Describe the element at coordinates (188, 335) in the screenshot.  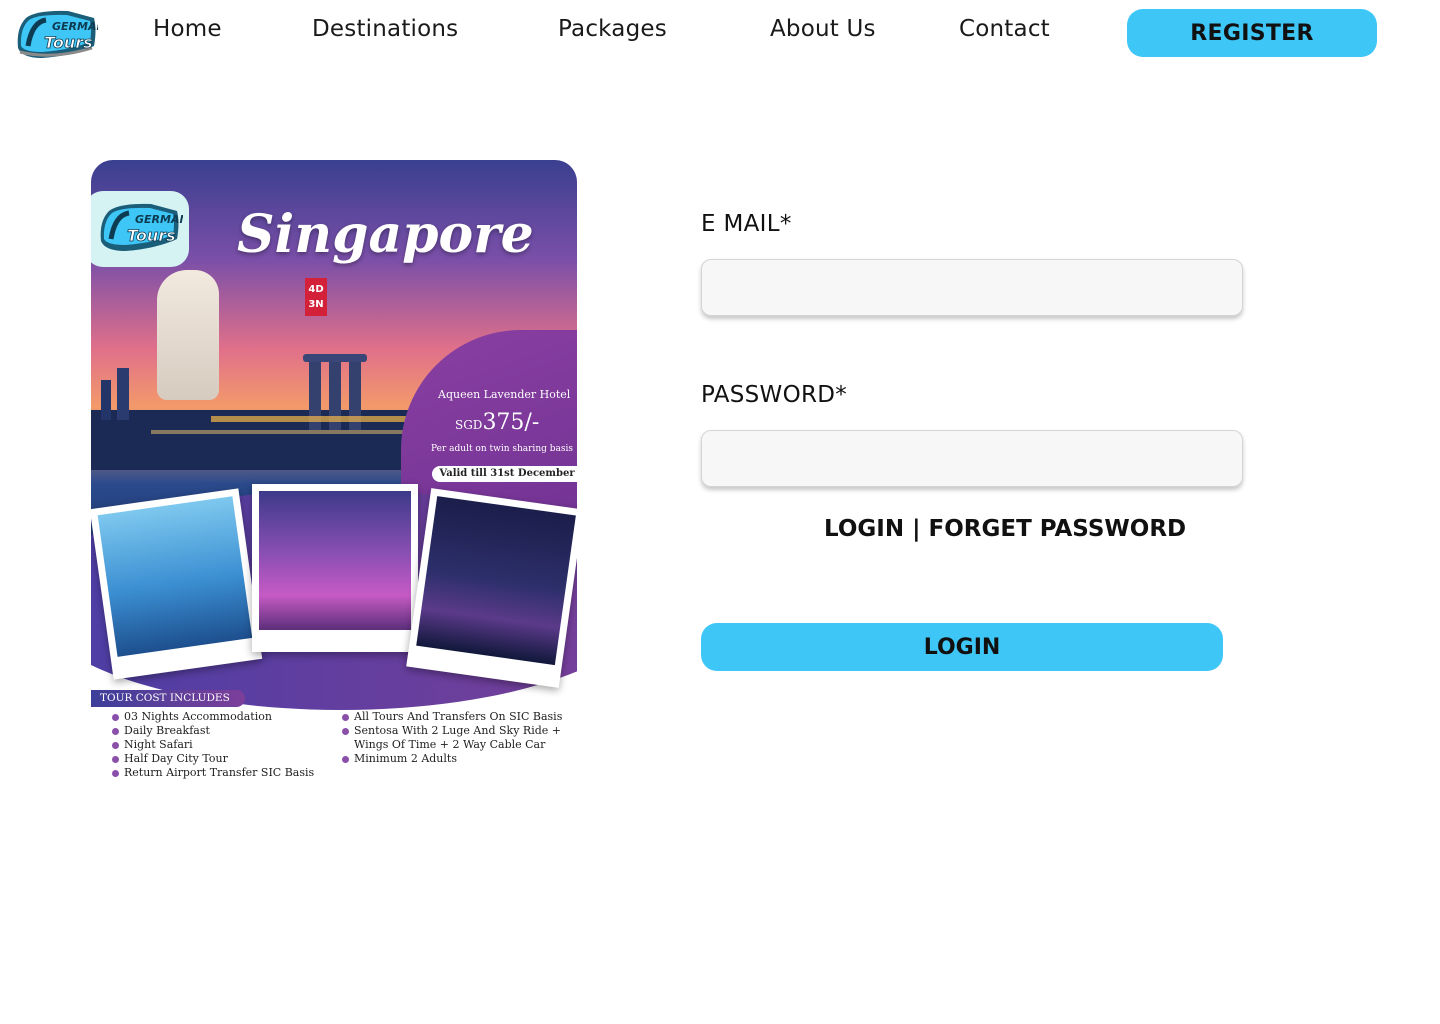
I see `merlion-statue-image` at that location.